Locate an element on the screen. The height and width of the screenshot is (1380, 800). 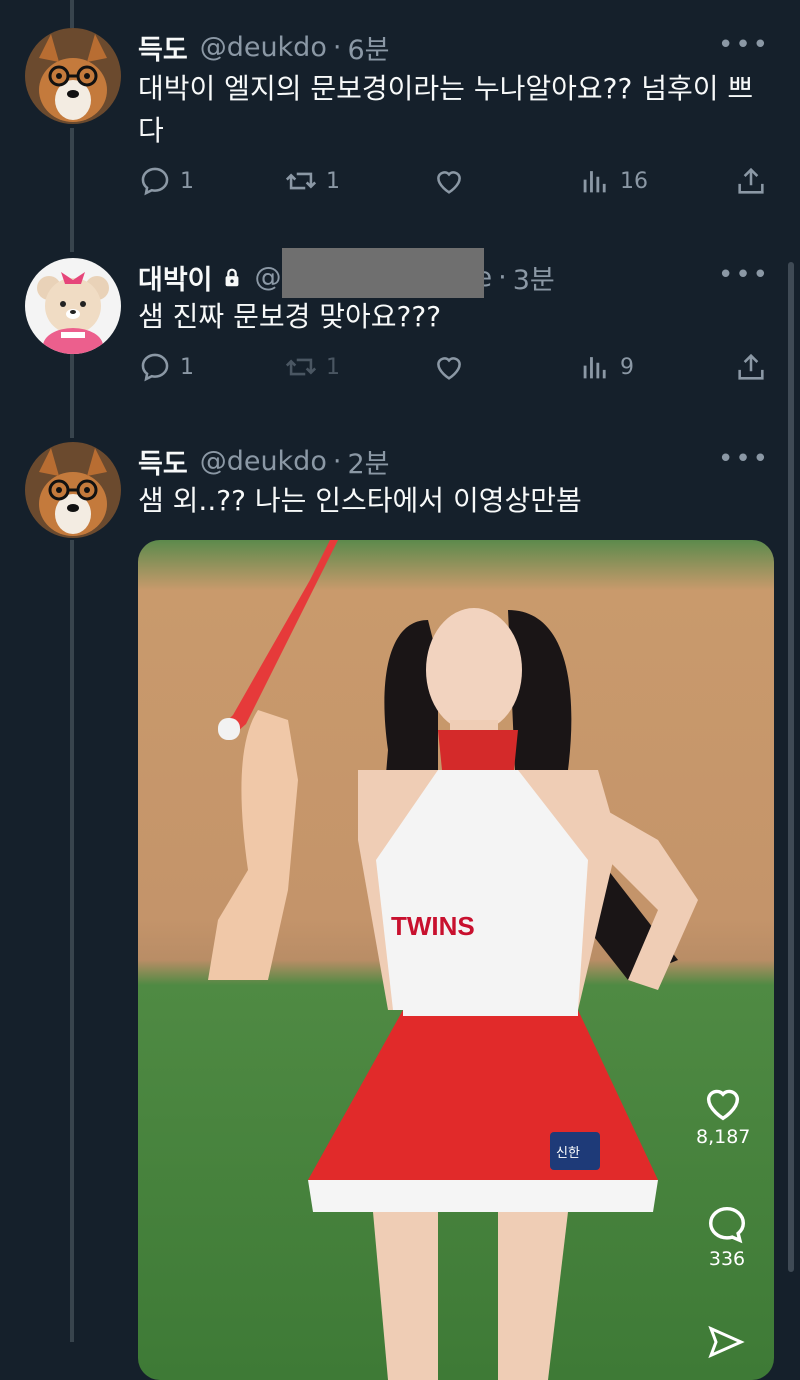
tweet-text: 샘 진짜 문보경 맞아요??? is located at coordinates (290, 316).